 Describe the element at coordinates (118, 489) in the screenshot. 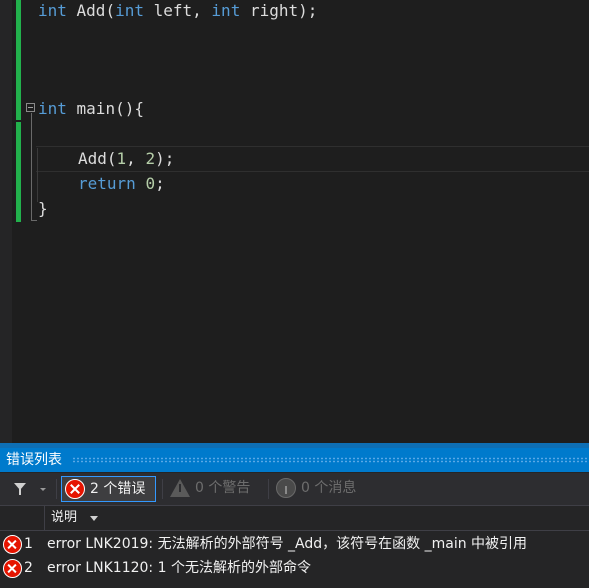

I see `errors-count-label: 2 个错误` at that location.